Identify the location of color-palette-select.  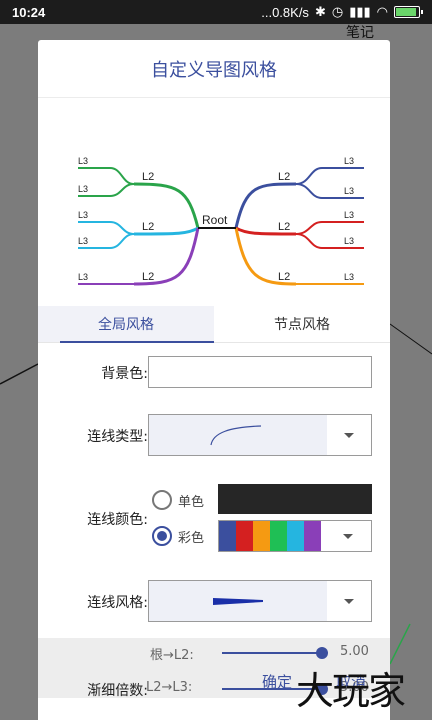
(295, 536).